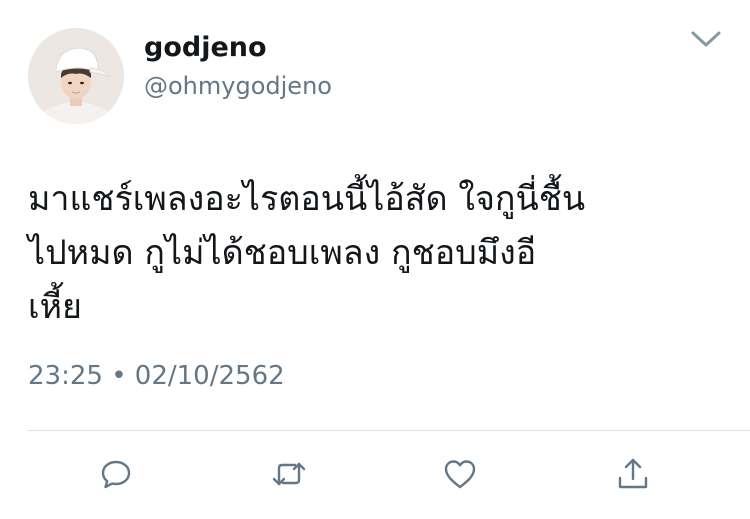 This screenshot has height=519, width=750. I want to click on chevron-down-icon, so click(706, 39).